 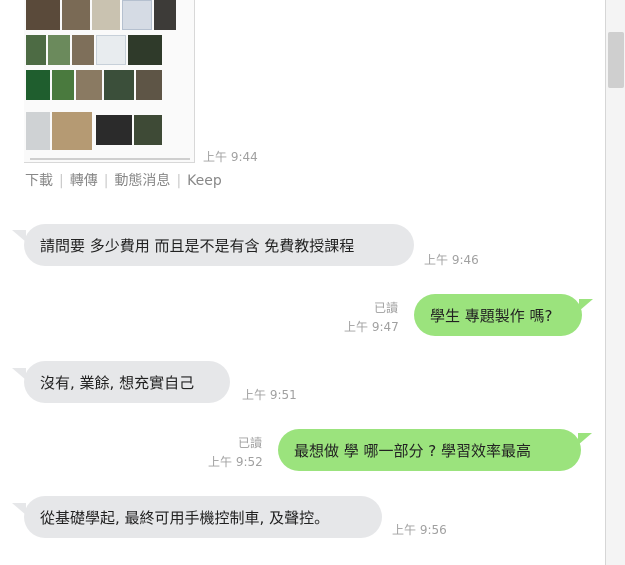 I want to click on message-text: 請問要 多少費用 而且是不是有含 免費教授課程, so click(x=197, y=245).